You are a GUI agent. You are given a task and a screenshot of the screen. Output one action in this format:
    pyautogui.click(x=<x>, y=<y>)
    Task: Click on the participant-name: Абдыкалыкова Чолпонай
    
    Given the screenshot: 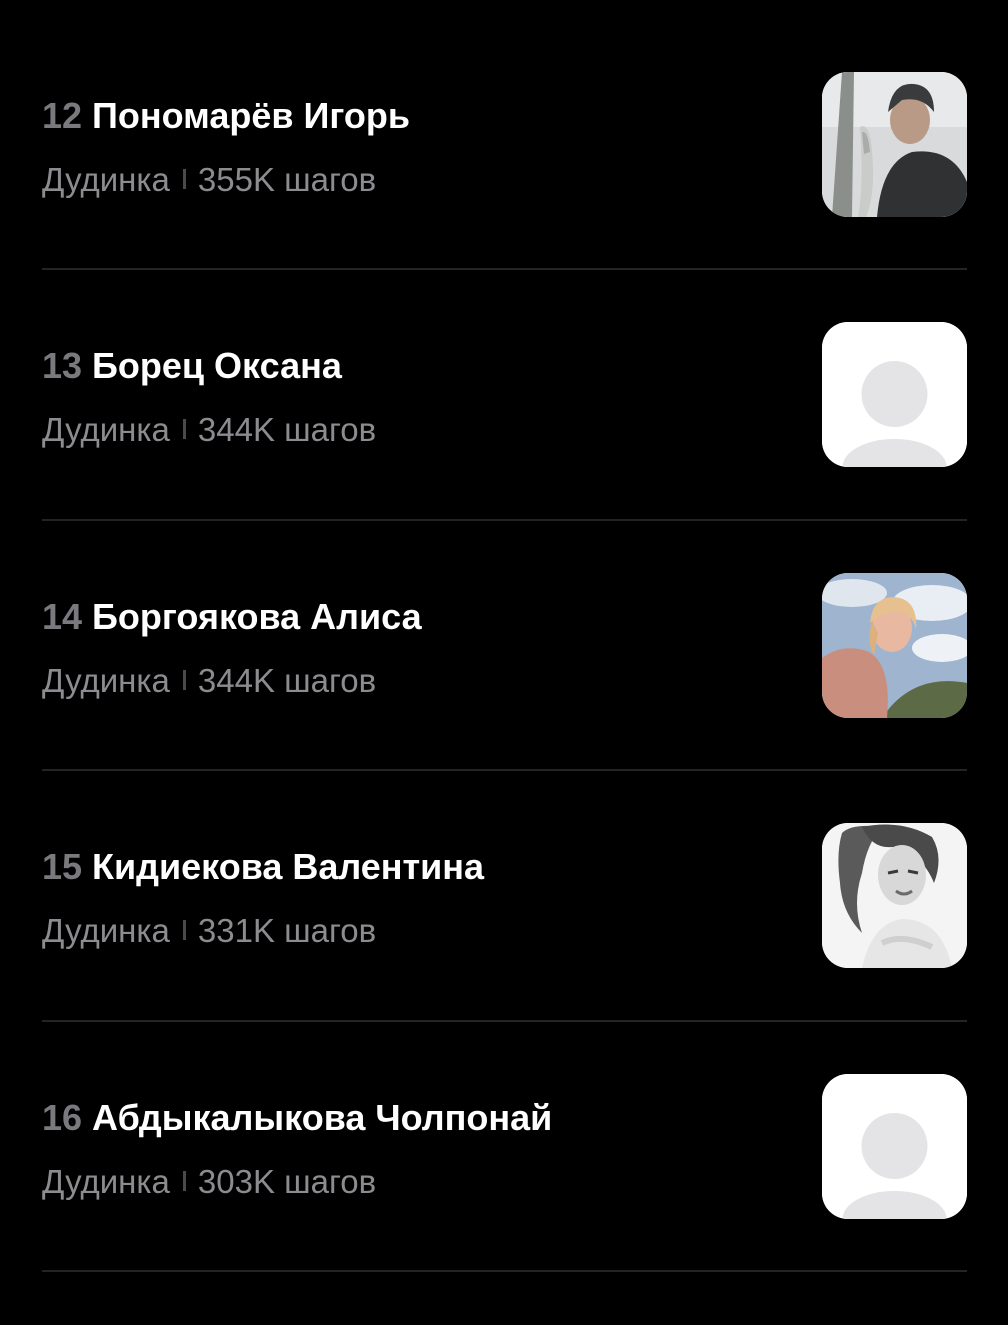 What is the action you would take?
    pyautogui.click(x=322, y=1117)
    